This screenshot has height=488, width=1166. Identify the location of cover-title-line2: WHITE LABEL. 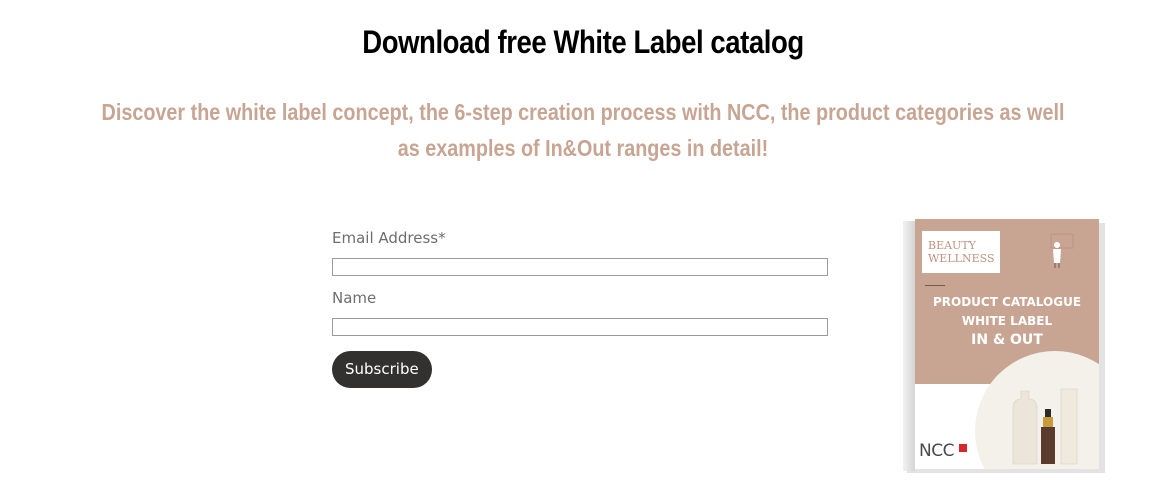
(1007, 321).